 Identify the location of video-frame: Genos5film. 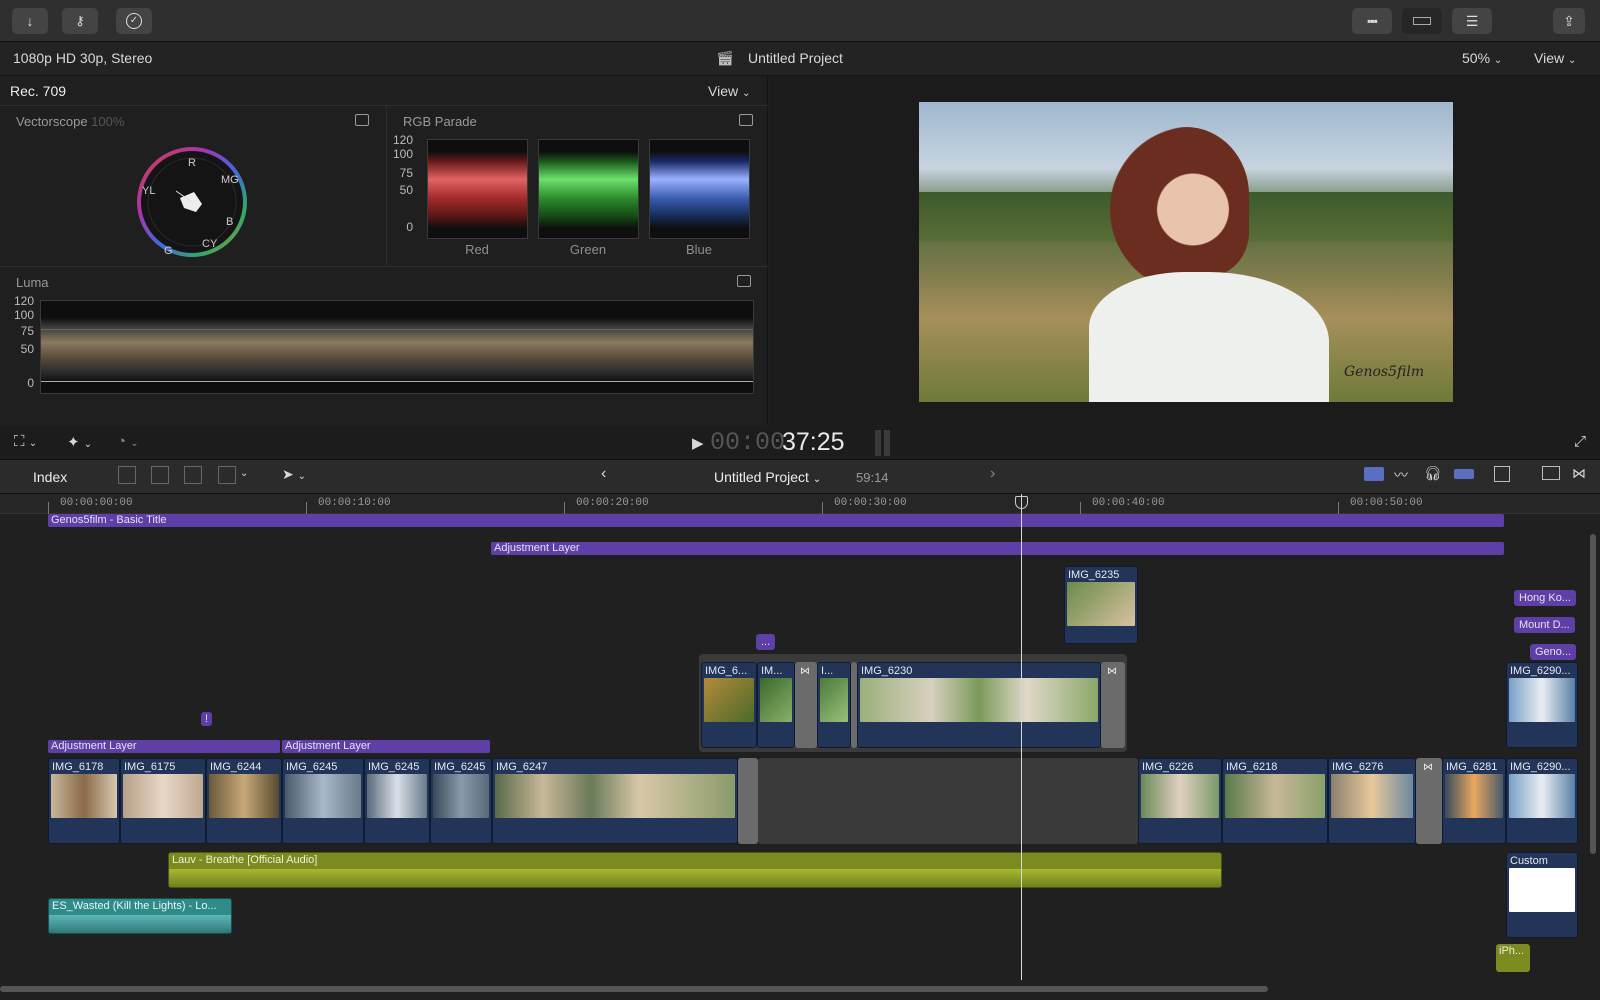
(1186, 252).